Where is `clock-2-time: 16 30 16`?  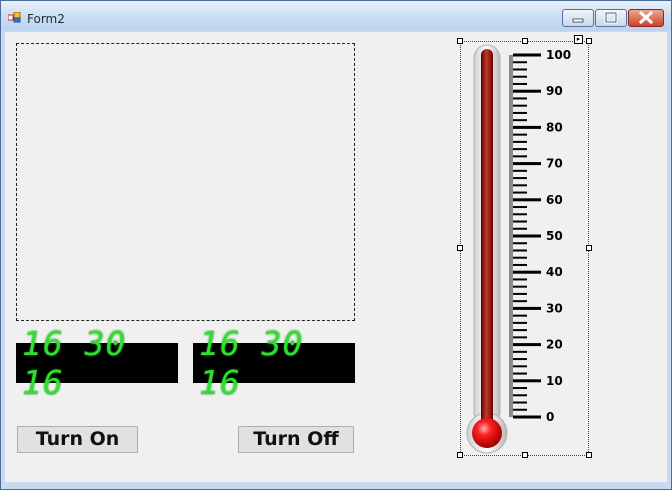 clock-2-time: 16 30 16 is located at coordinates (251, 363).